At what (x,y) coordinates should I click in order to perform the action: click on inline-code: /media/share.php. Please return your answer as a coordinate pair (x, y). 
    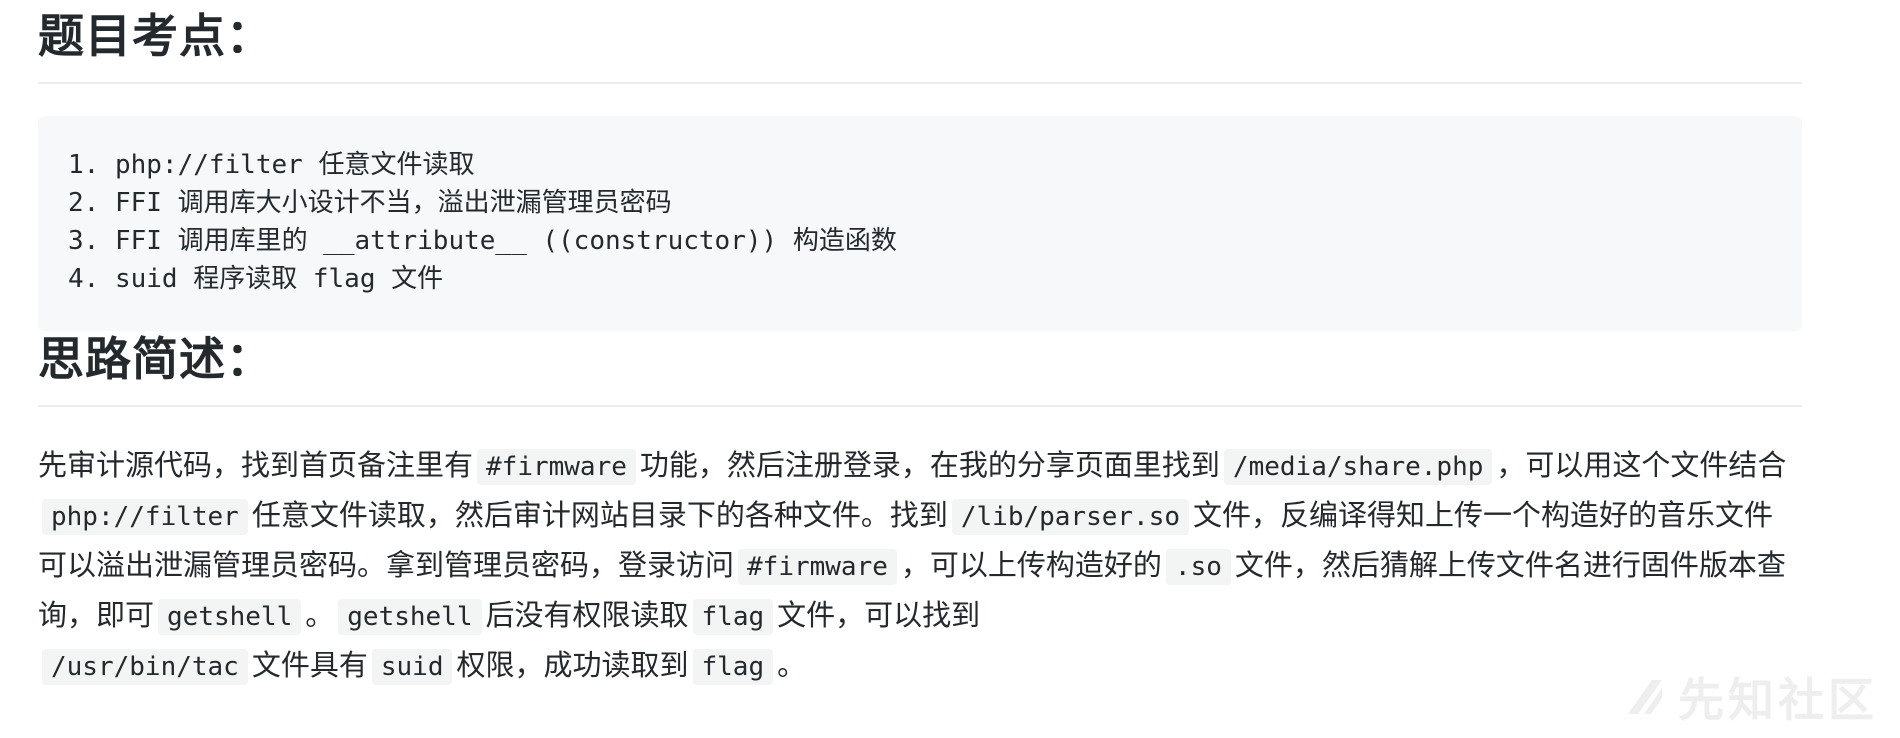
    Looking at the image, I should click on (1358, 467).